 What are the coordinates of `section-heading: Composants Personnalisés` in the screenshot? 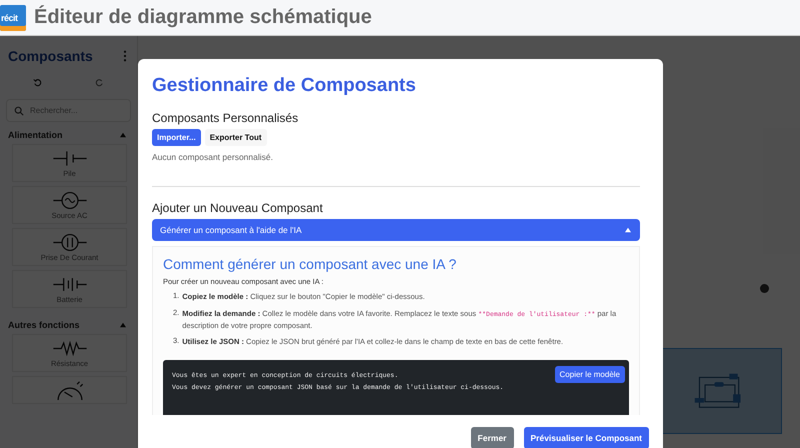 It's located at (226, 118).